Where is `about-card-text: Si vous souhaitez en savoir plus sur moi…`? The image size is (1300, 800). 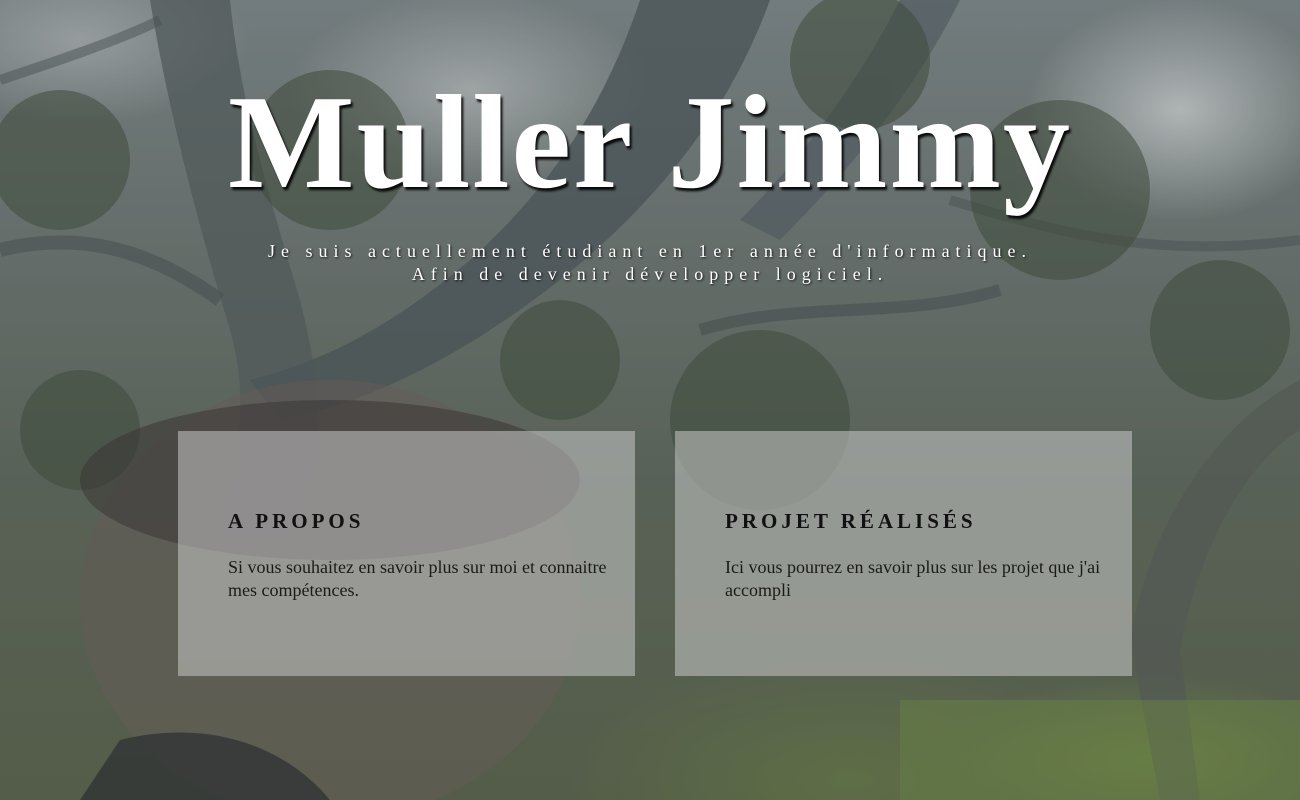
about-card-text: Si vous souhaitez en savoir plus sur moi… is located at coordinates (417, 578).